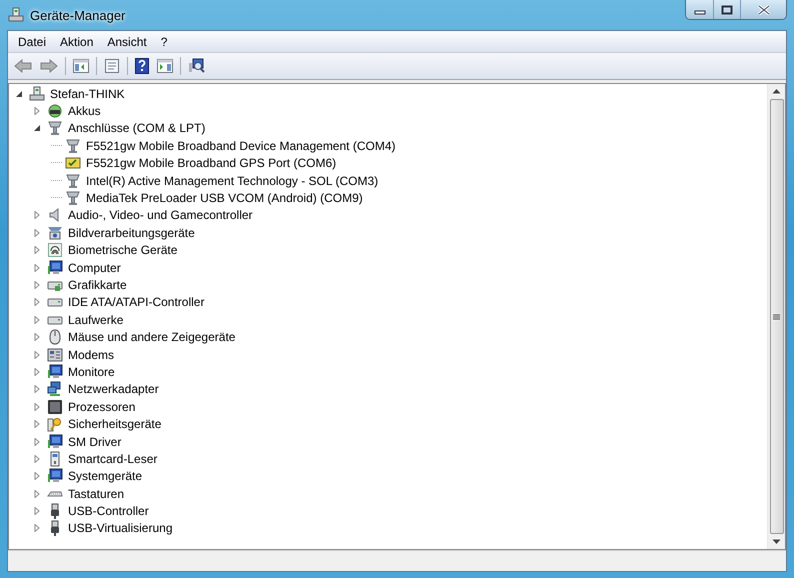  Describe the element at coordinates (87, 93) in the screenshot. I see `tree-item: Stefan-THINK` at that location.